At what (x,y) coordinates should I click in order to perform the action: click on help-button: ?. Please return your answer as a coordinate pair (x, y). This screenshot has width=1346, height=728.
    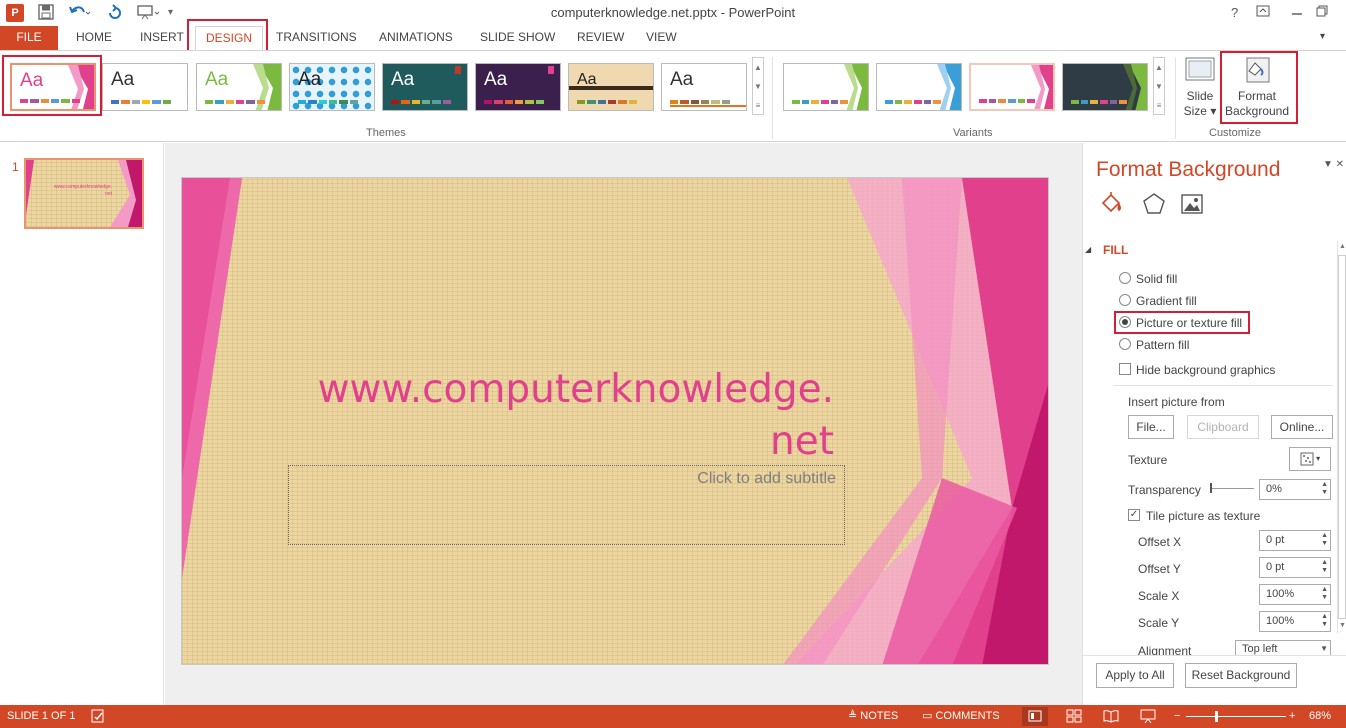
    Looking at the image, I should click on (1234, 13).